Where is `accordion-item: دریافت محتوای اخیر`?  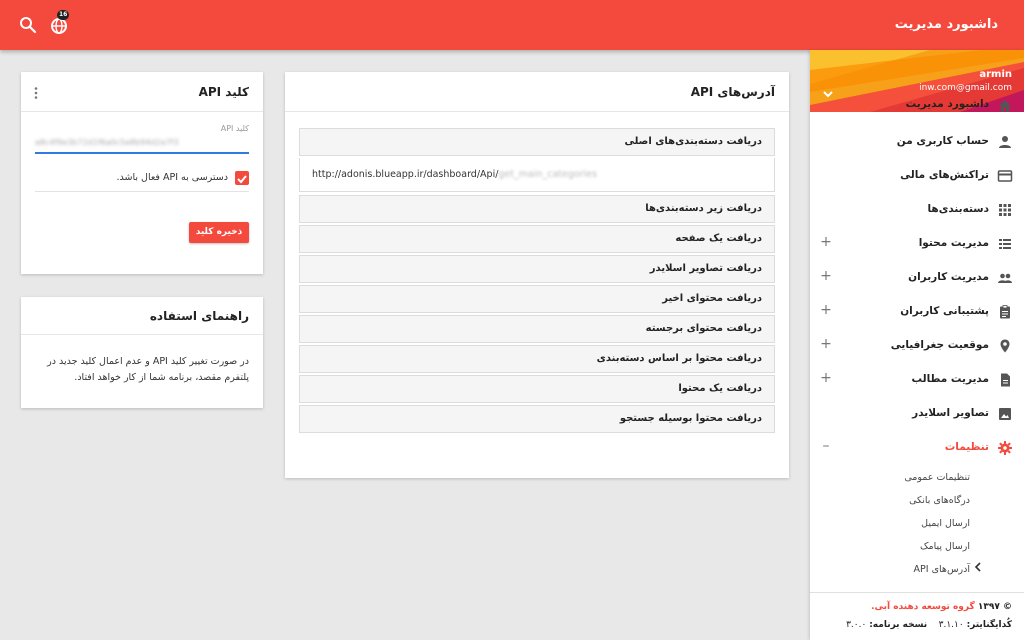
accordion-item: دریافت محتوای اخیر is located at coordinates (537, 299).